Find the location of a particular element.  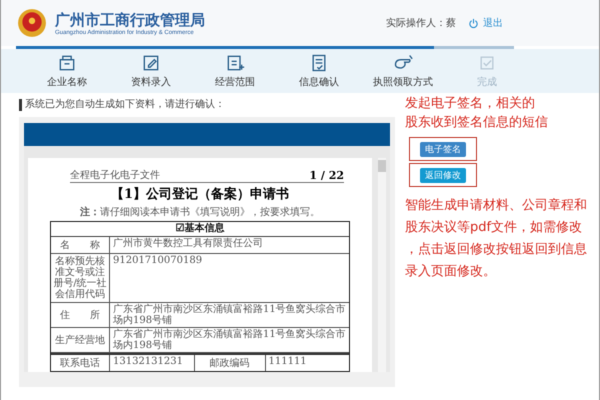

emblem-icon is located at coordinates (32, 23).